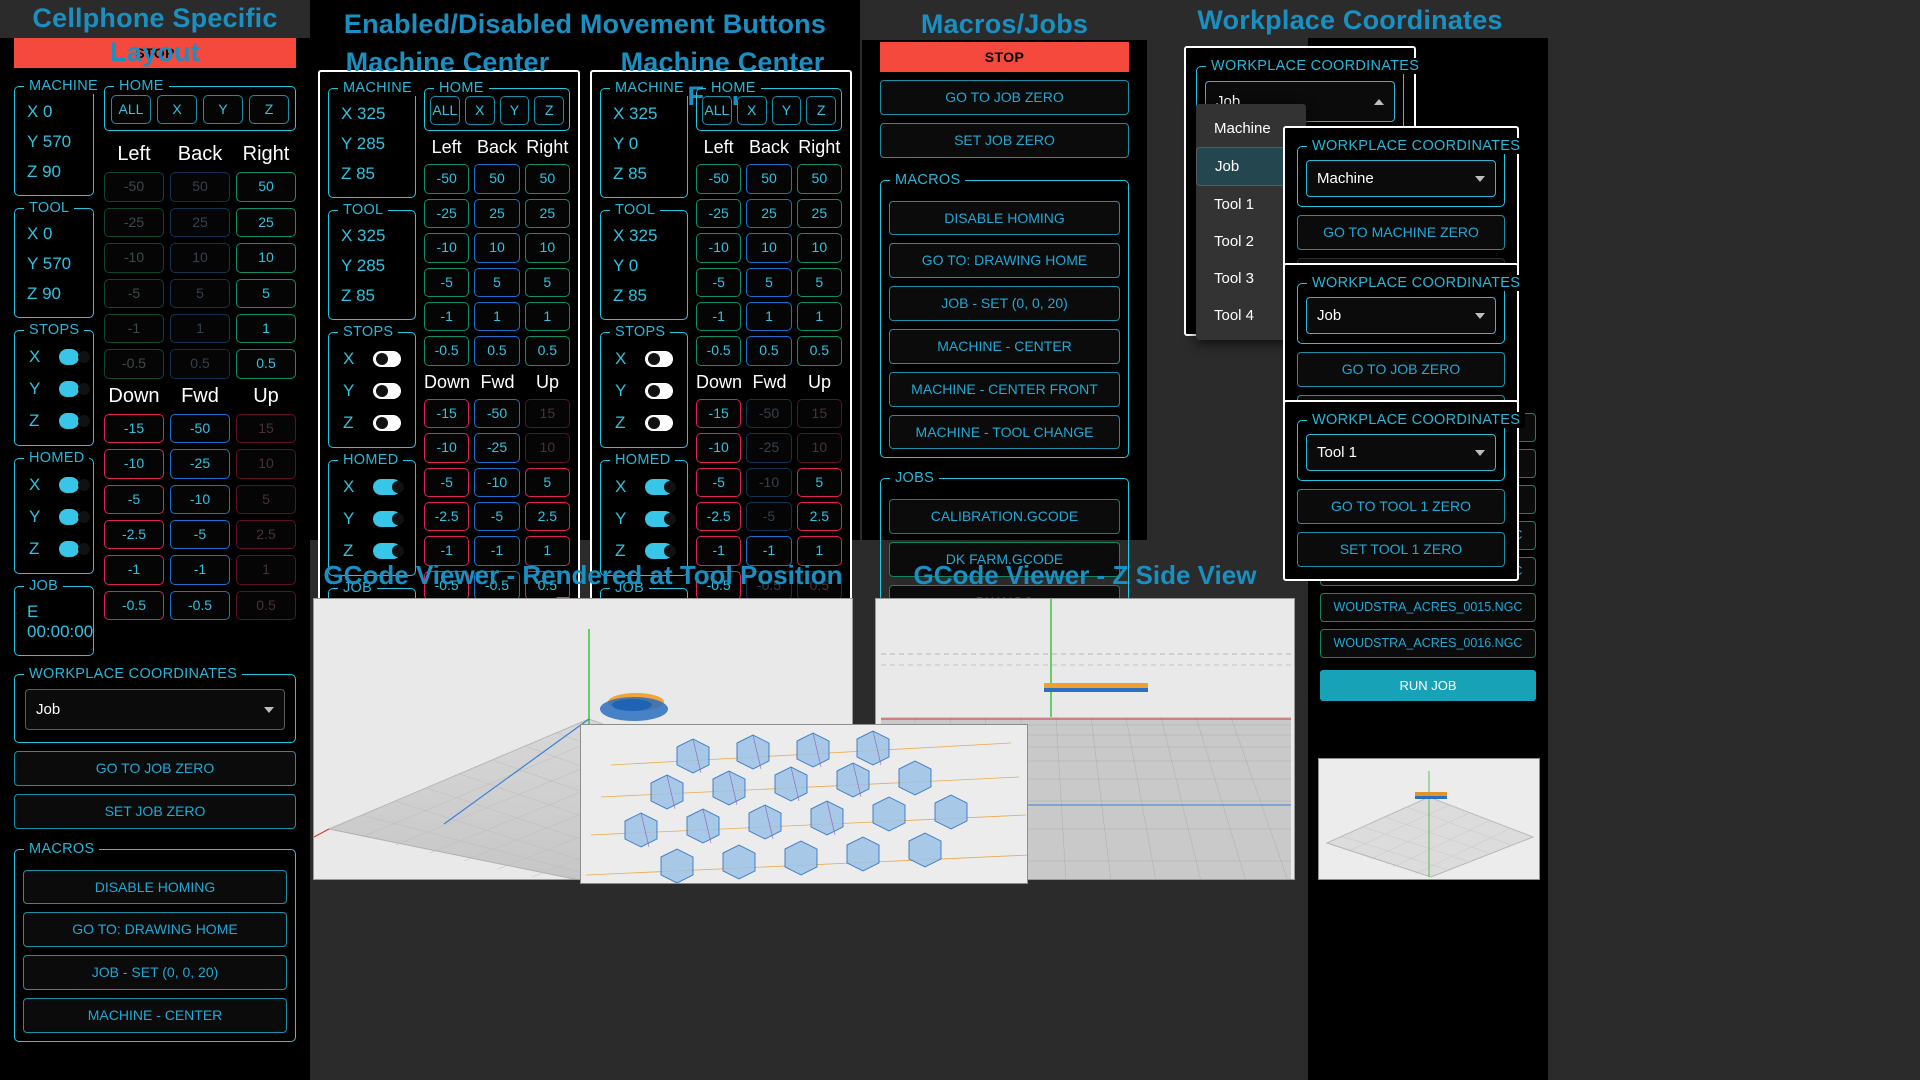 The height and width of the screenshot is (1080, 1920). What do you see at coordinates (497, 213) in the screenshot?
I see `move-btn-p2-back-25: 25` at bounding box center [497, 213].